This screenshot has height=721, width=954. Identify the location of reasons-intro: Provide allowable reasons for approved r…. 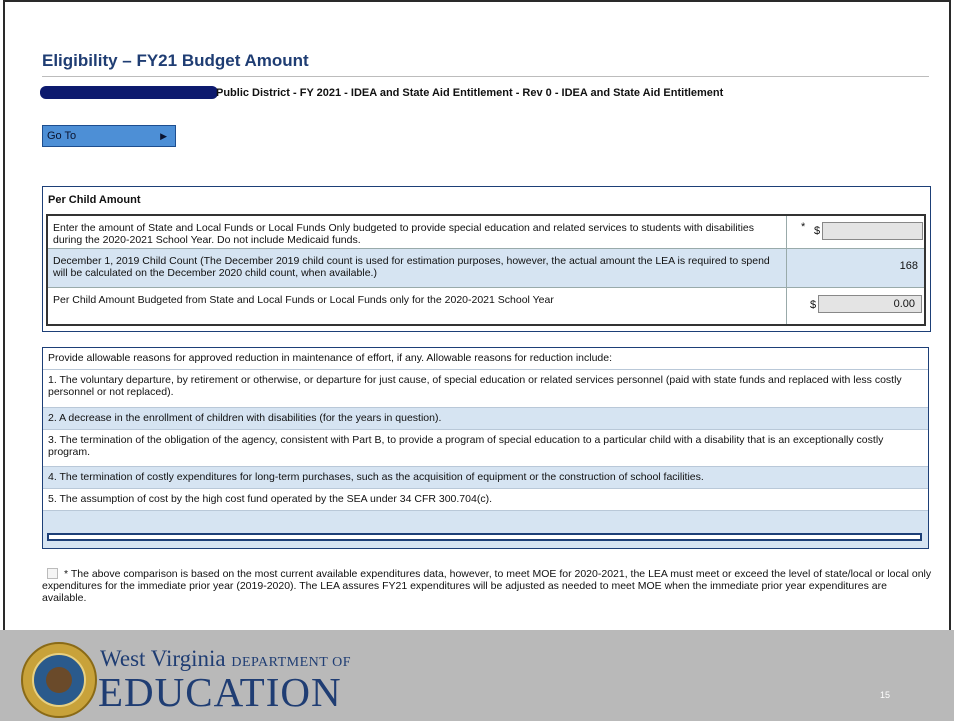
(485, 359).